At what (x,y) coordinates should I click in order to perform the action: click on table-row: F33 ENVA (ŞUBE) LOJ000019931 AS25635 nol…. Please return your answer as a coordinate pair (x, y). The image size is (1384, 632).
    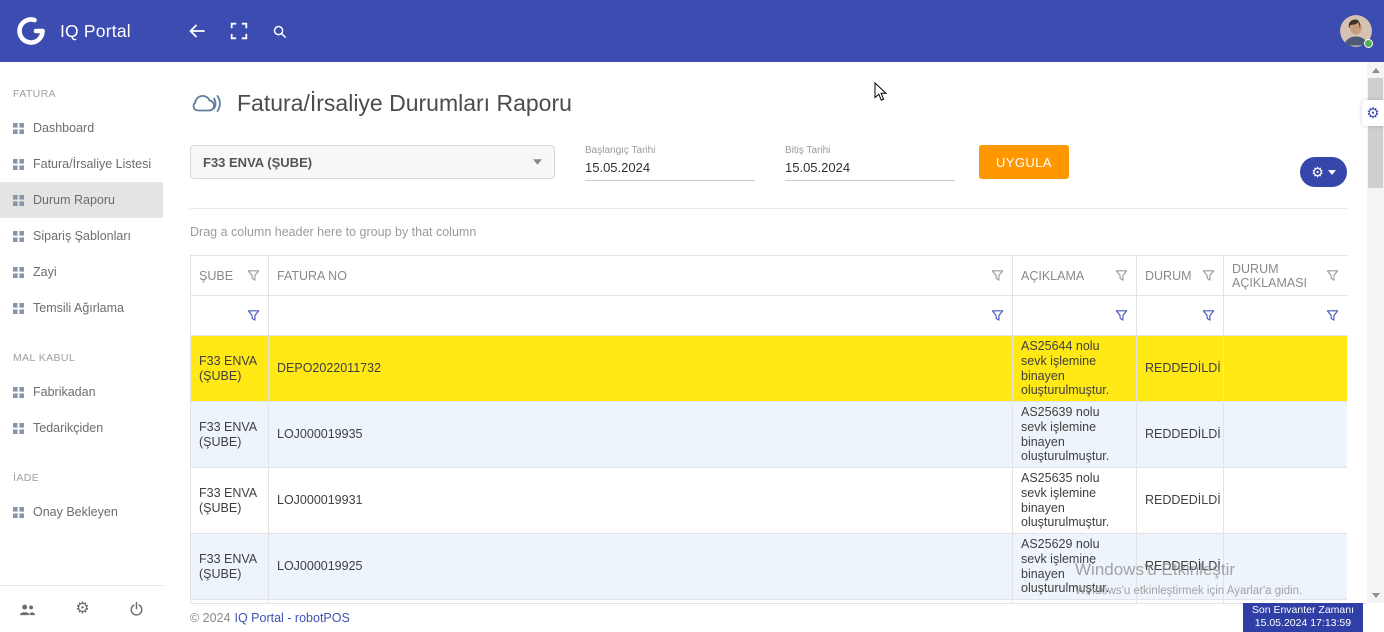
    Looking at the image, I should click on (768, 500).